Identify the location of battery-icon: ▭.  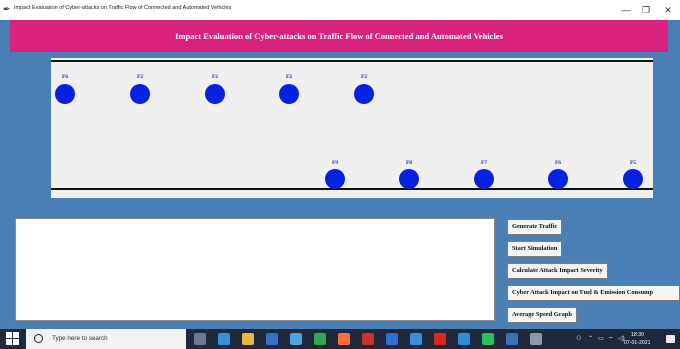
(601, 338).